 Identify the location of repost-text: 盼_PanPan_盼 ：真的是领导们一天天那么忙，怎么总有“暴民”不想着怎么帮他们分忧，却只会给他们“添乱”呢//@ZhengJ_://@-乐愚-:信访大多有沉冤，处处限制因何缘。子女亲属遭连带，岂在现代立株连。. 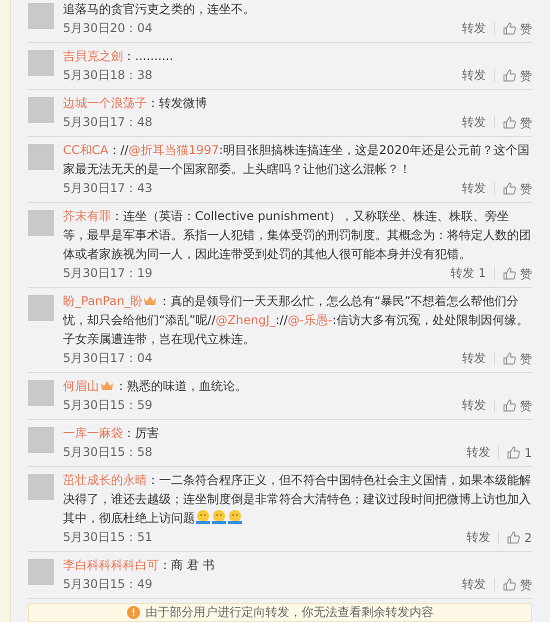
(296, 320).